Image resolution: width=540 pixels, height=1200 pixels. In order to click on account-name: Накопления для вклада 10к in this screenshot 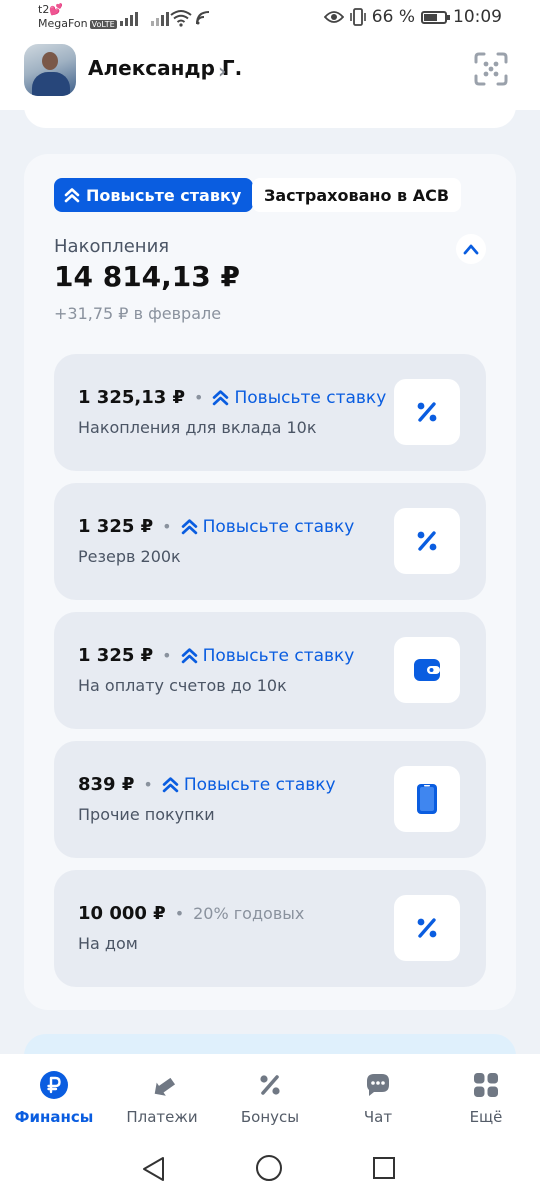, I will do `click(197, 427)`.